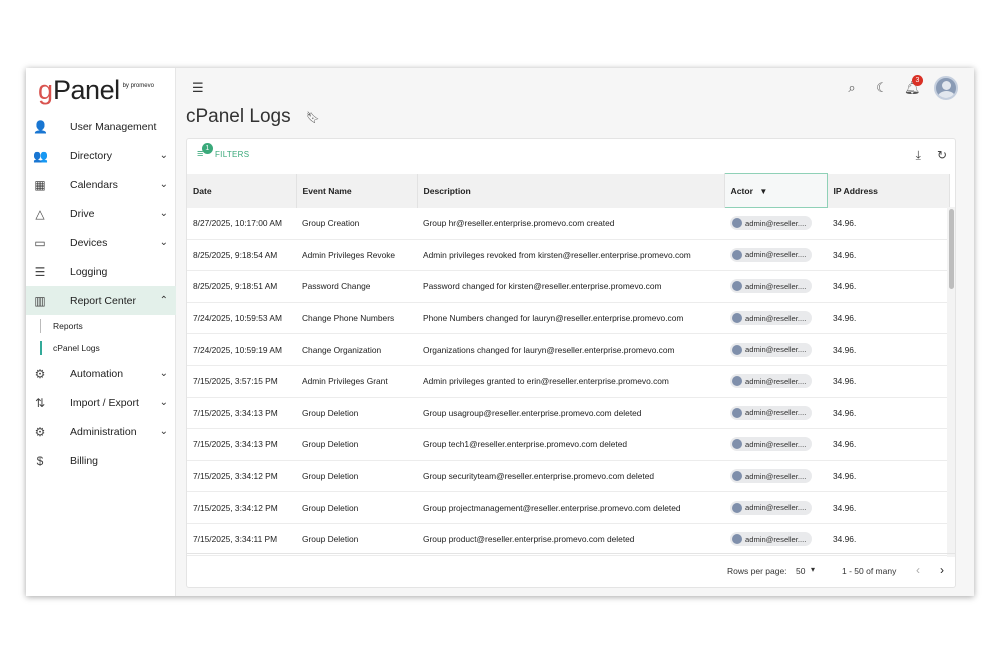 The image size is (1000, 665). What do you see at coordinates (40, 300) in the screenshot?
I see `report-icon: ▥` at bounding box center [40, 300].